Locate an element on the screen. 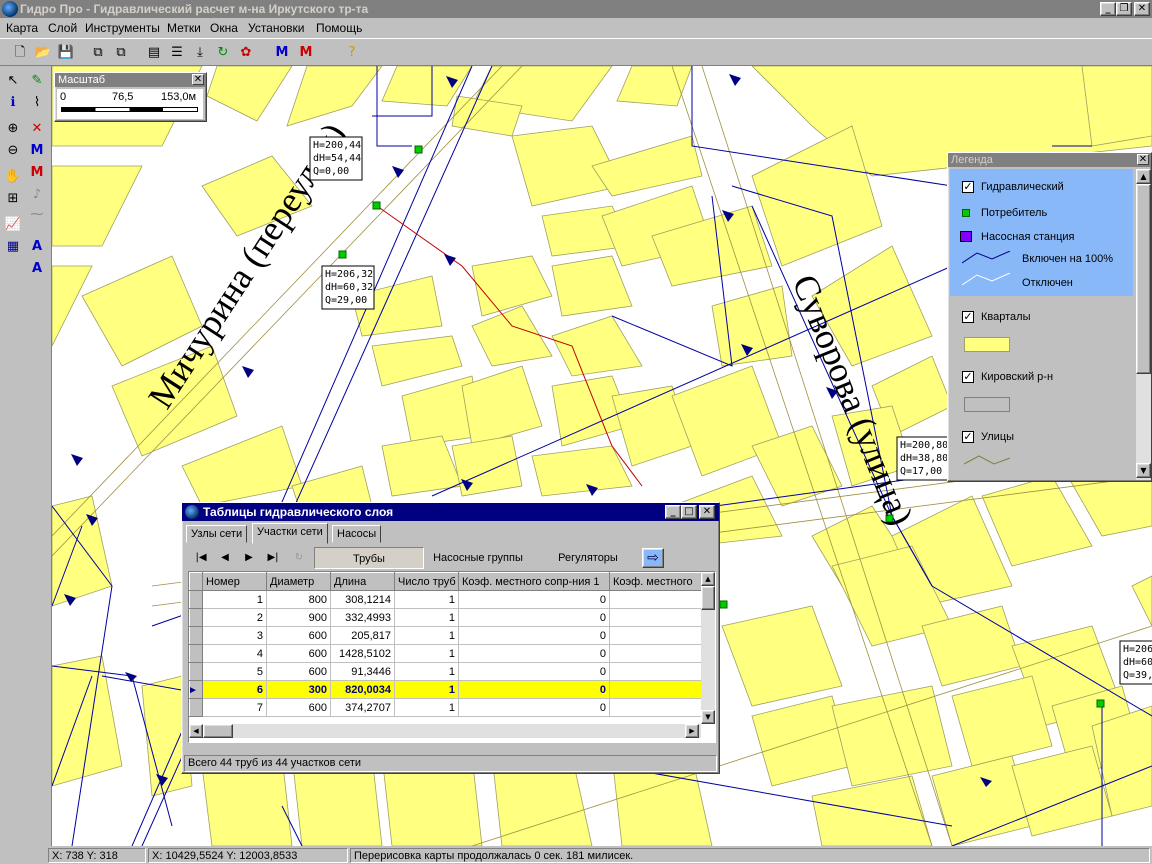 The height and width of the screenshot is (864, 1152). col-local-resistance-2: Коэф. местного is located at coordinates (655, 581).